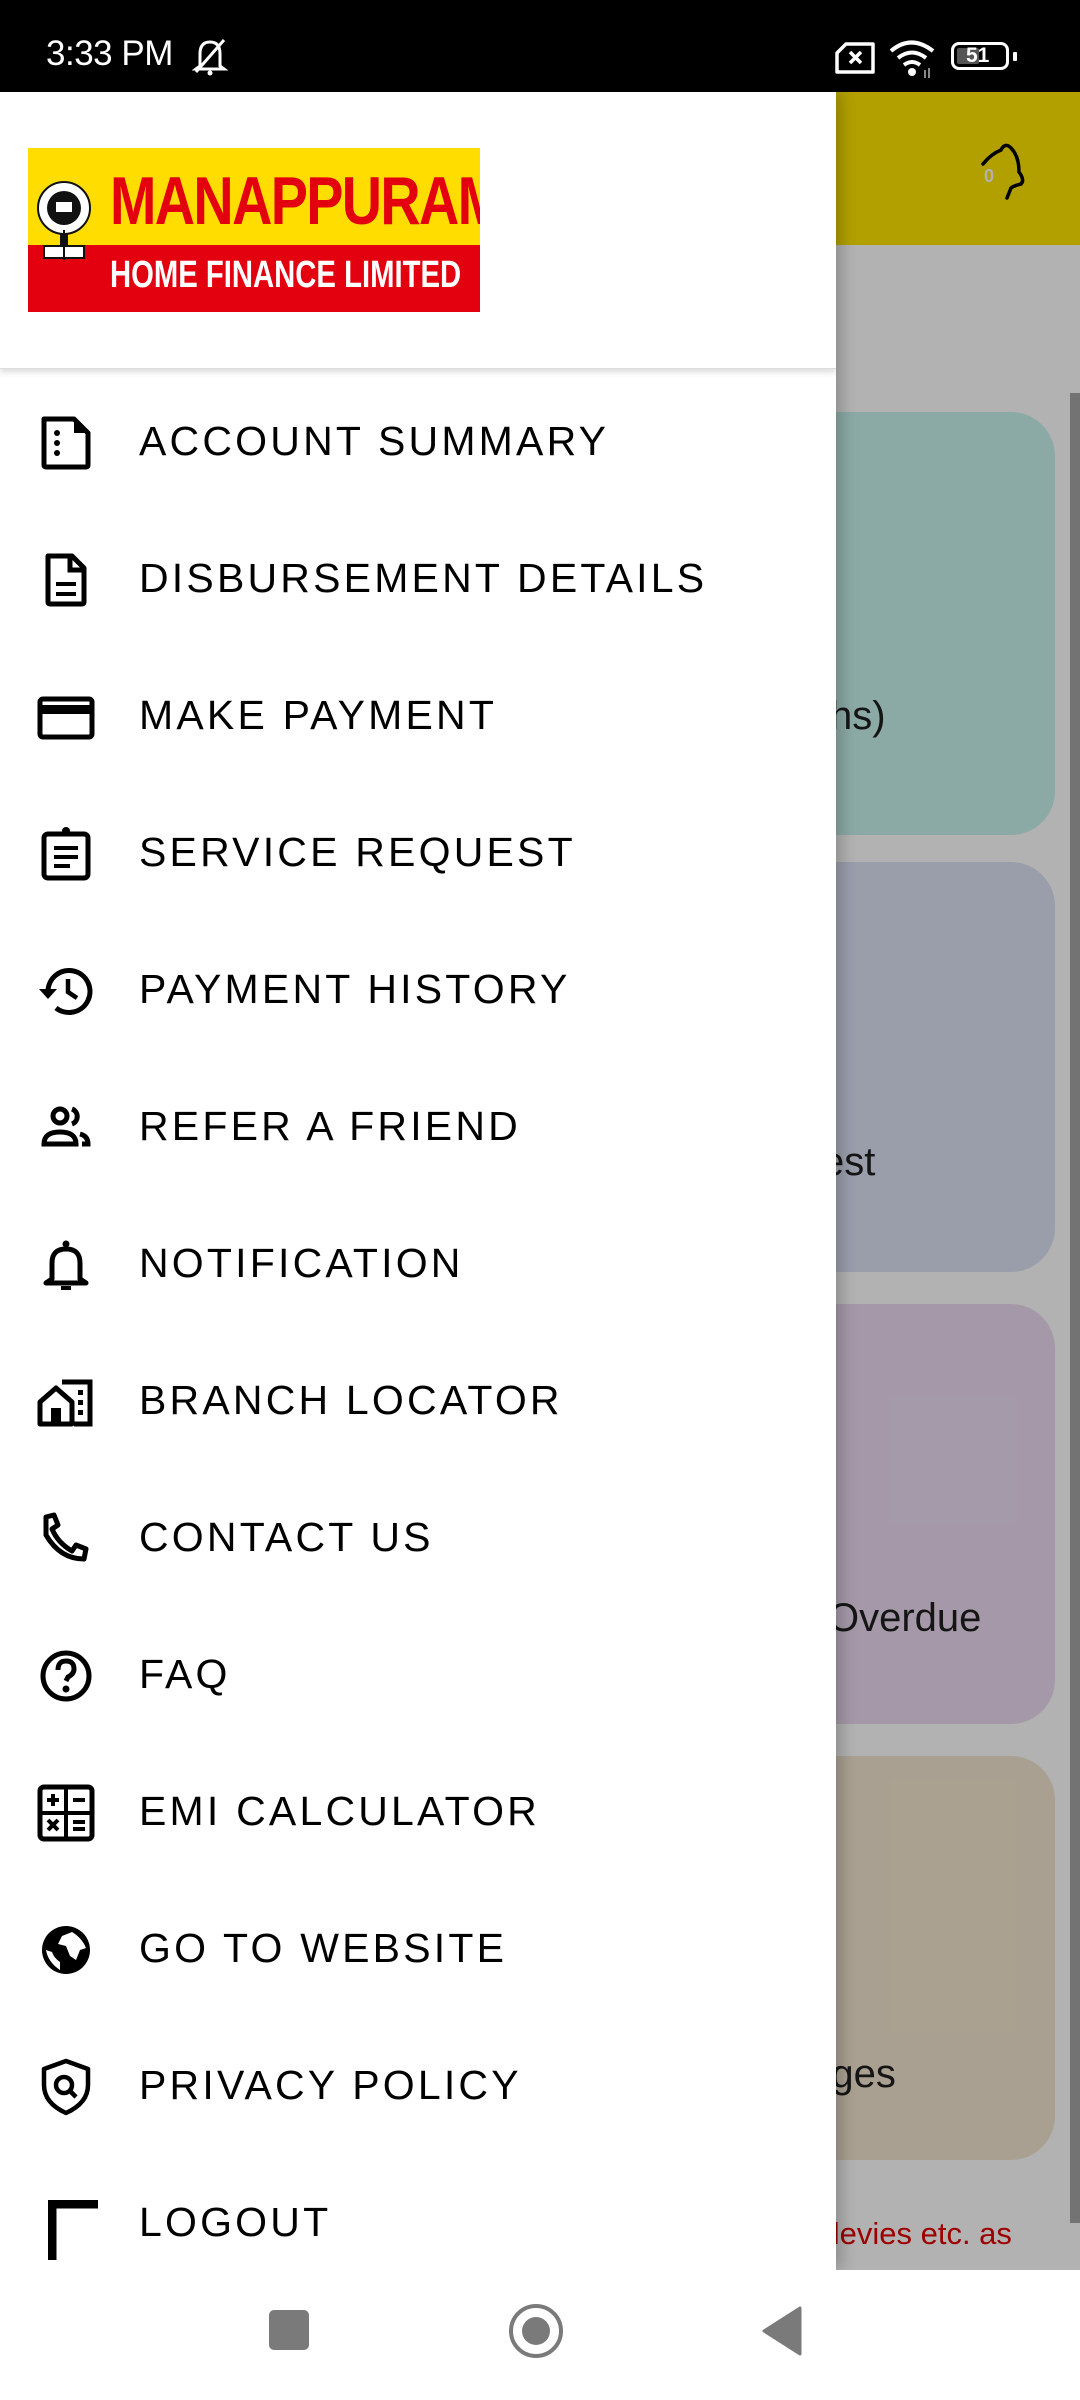  Describe the element at coordinates (1015, 56) in the screenshot. I see `battery-tip` at that location.